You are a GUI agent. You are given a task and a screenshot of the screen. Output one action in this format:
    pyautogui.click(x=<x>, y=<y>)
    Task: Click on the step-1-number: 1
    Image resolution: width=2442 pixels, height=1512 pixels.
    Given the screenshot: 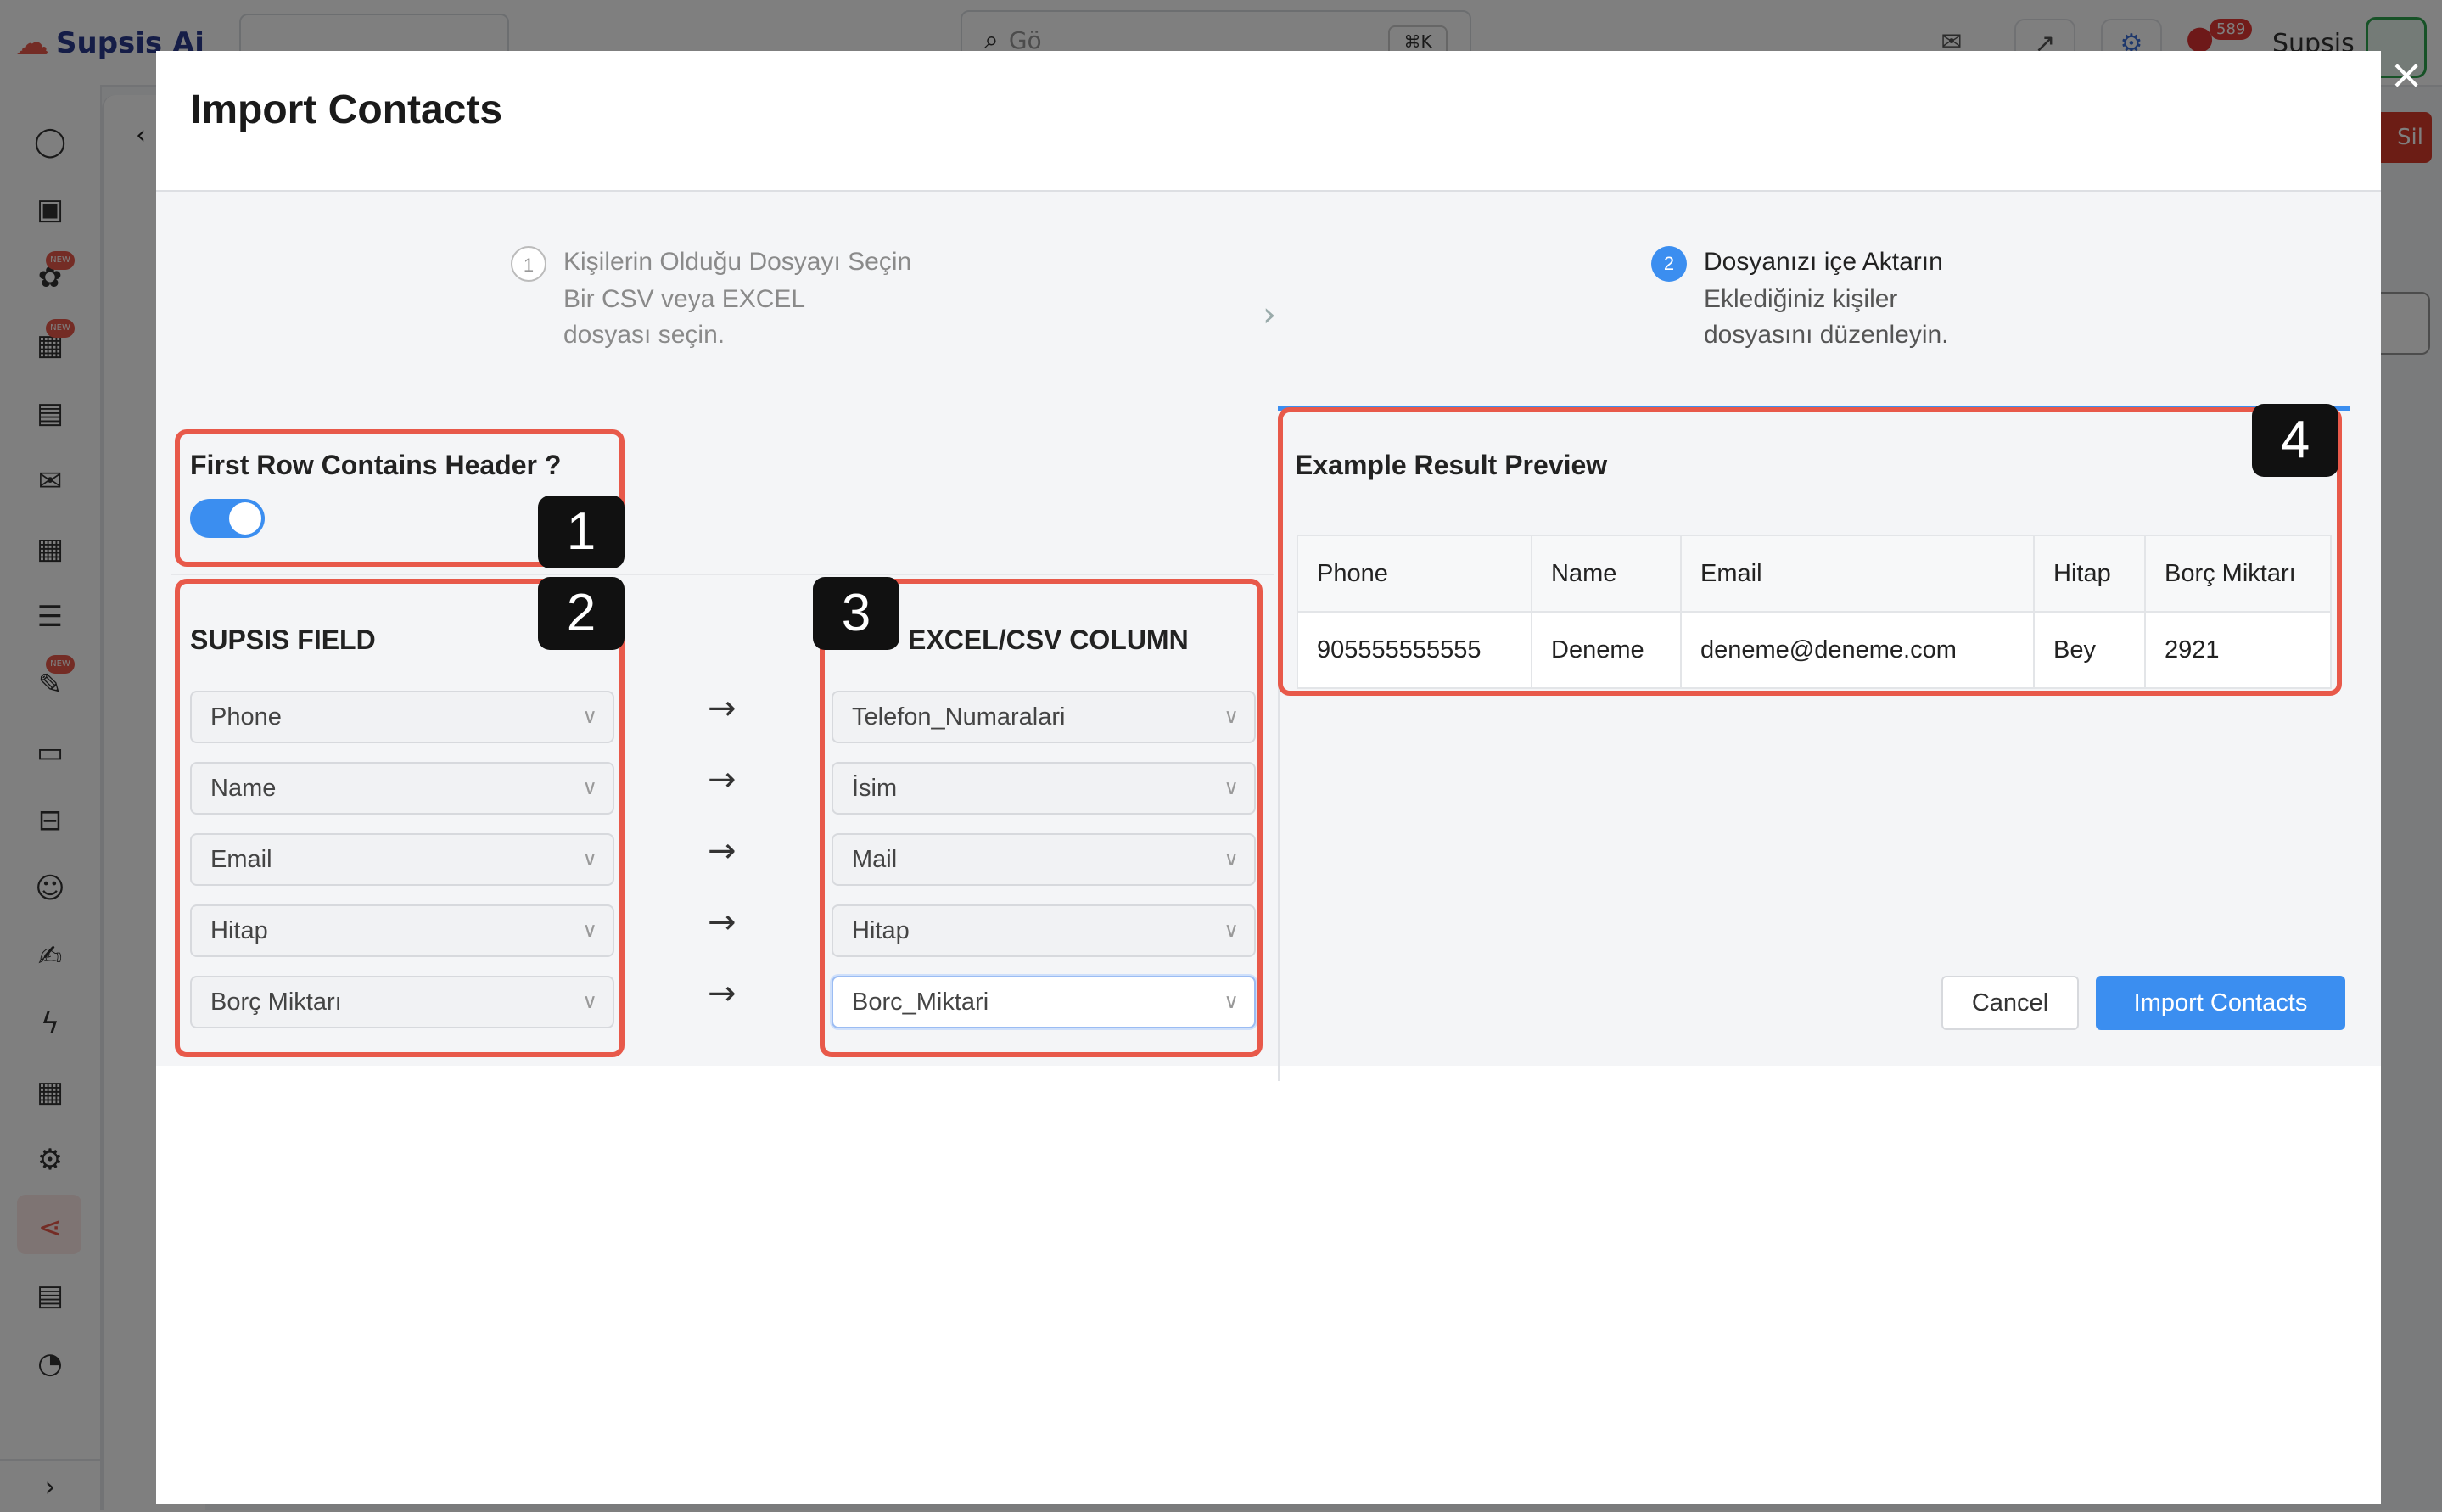 What is the action you would take?
    pyautogui.click(x=528, y=264)
    